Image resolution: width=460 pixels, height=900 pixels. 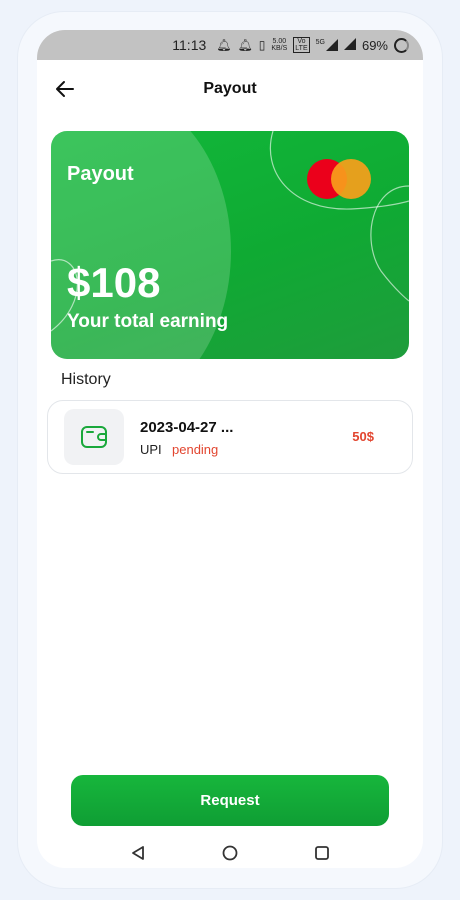 I want to click on wallet-tile, so click(x=94, y=437).